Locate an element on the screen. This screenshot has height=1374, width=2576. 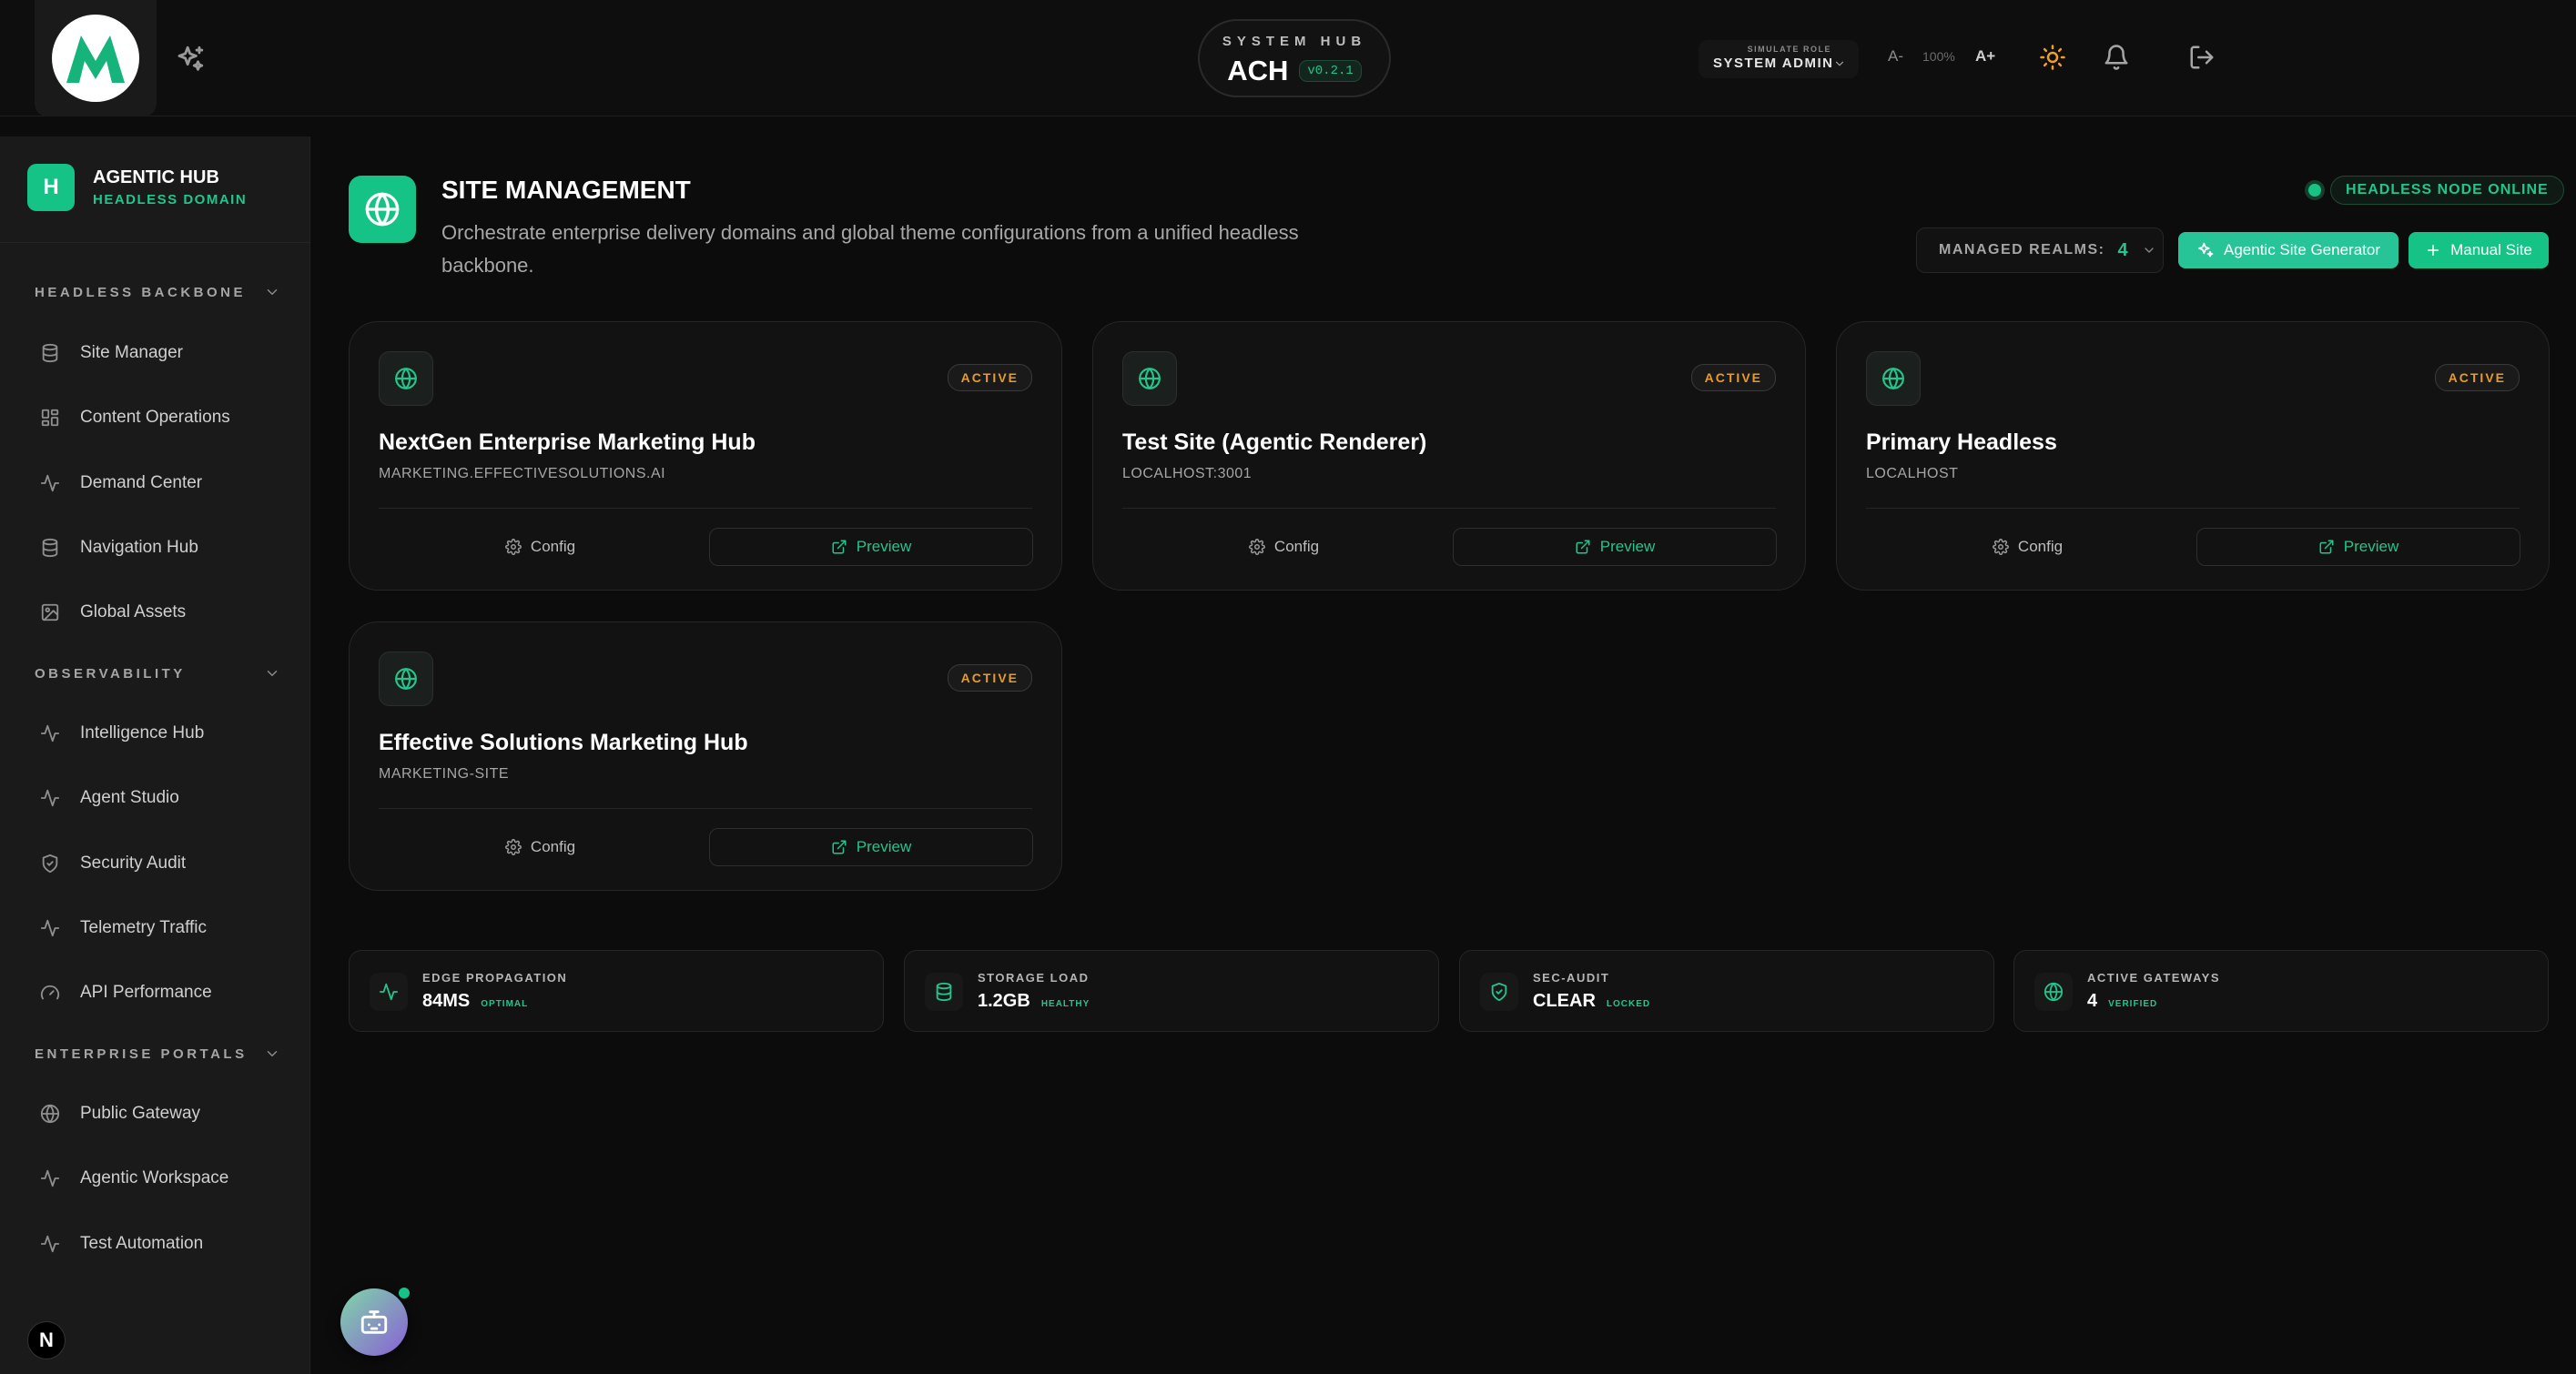
stat-tag: OPTIMAL is located at coordinates (505, 1004).